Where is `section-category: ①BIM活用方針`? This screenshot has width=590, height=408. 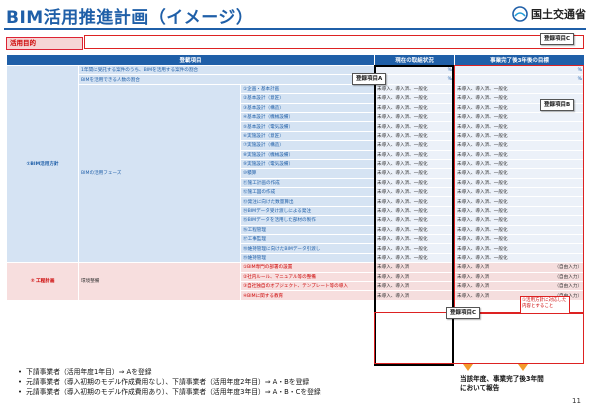 section-category: ①BIM活用方針 is located at coordinates (42, 164).